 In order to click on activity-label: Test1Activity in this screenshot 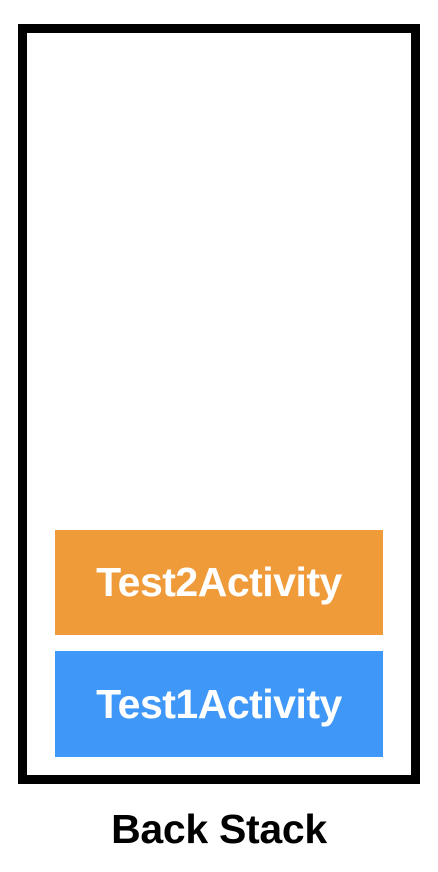, I will do `click(219, 703)`.